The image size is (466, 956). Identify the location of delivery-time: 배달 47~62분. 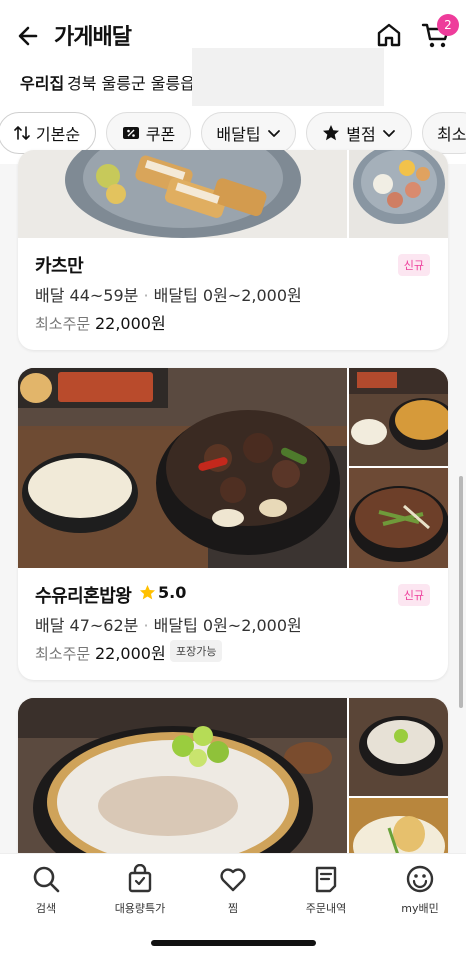
(87, 625).